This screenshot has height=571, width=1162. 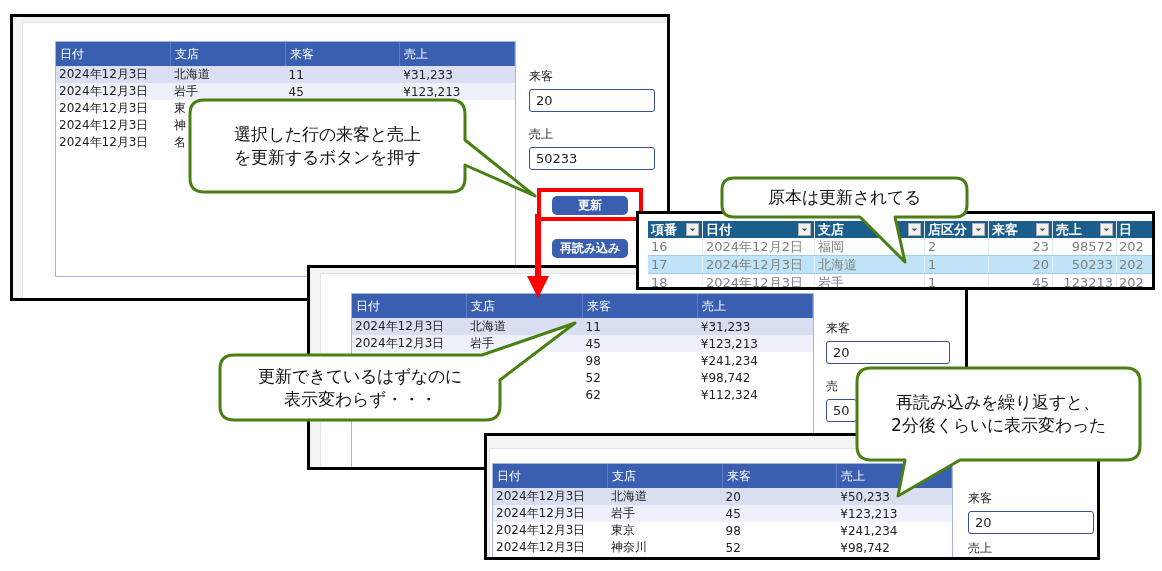 I want to click on sheet-cell: 45, so click(x=1040, y=281).